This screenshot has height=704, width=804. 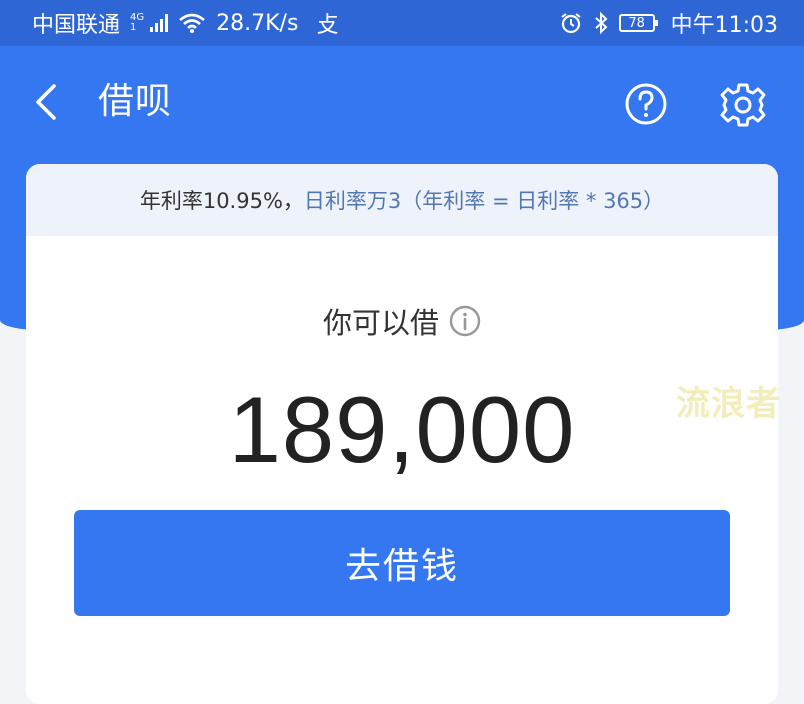 What do you see at coordinates (724, 25) in the screenshot?
I see `clock: 中午11:03` at bounding box center [724, 25].